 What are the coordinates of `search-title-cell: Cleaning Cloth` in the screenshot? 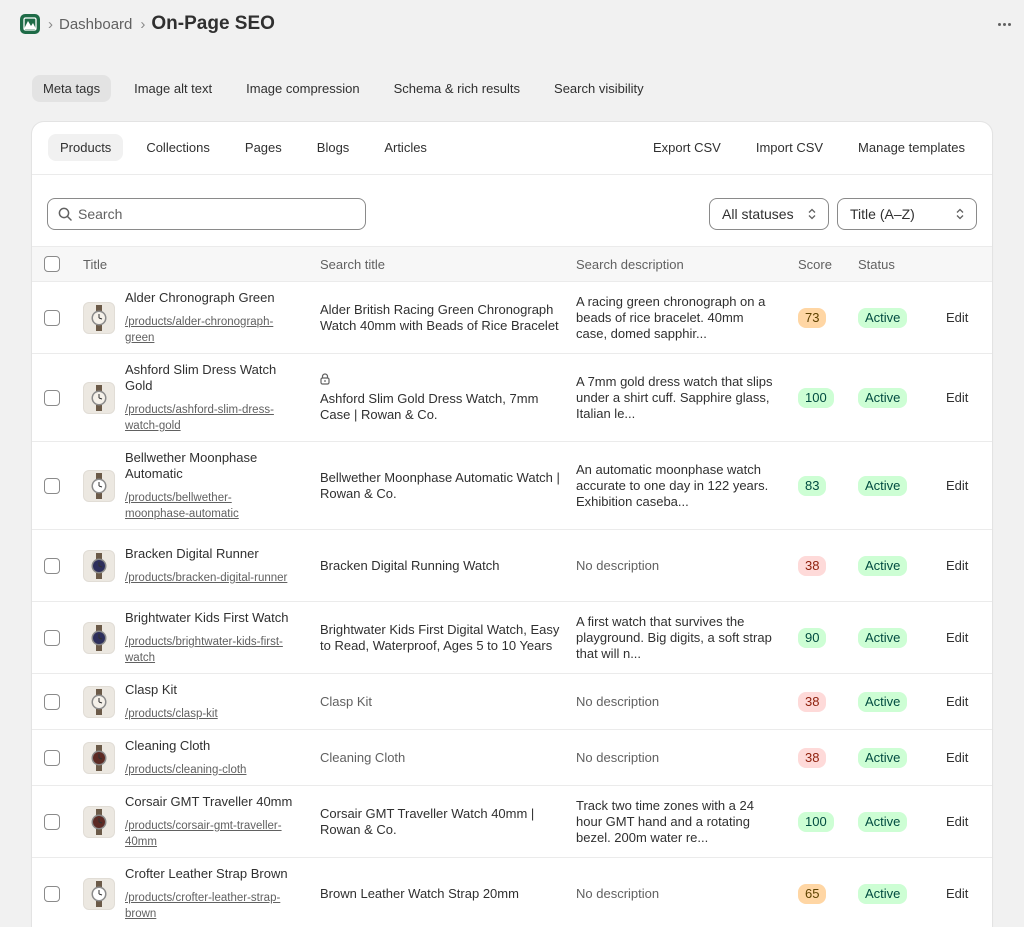 It's located at (440, 758).